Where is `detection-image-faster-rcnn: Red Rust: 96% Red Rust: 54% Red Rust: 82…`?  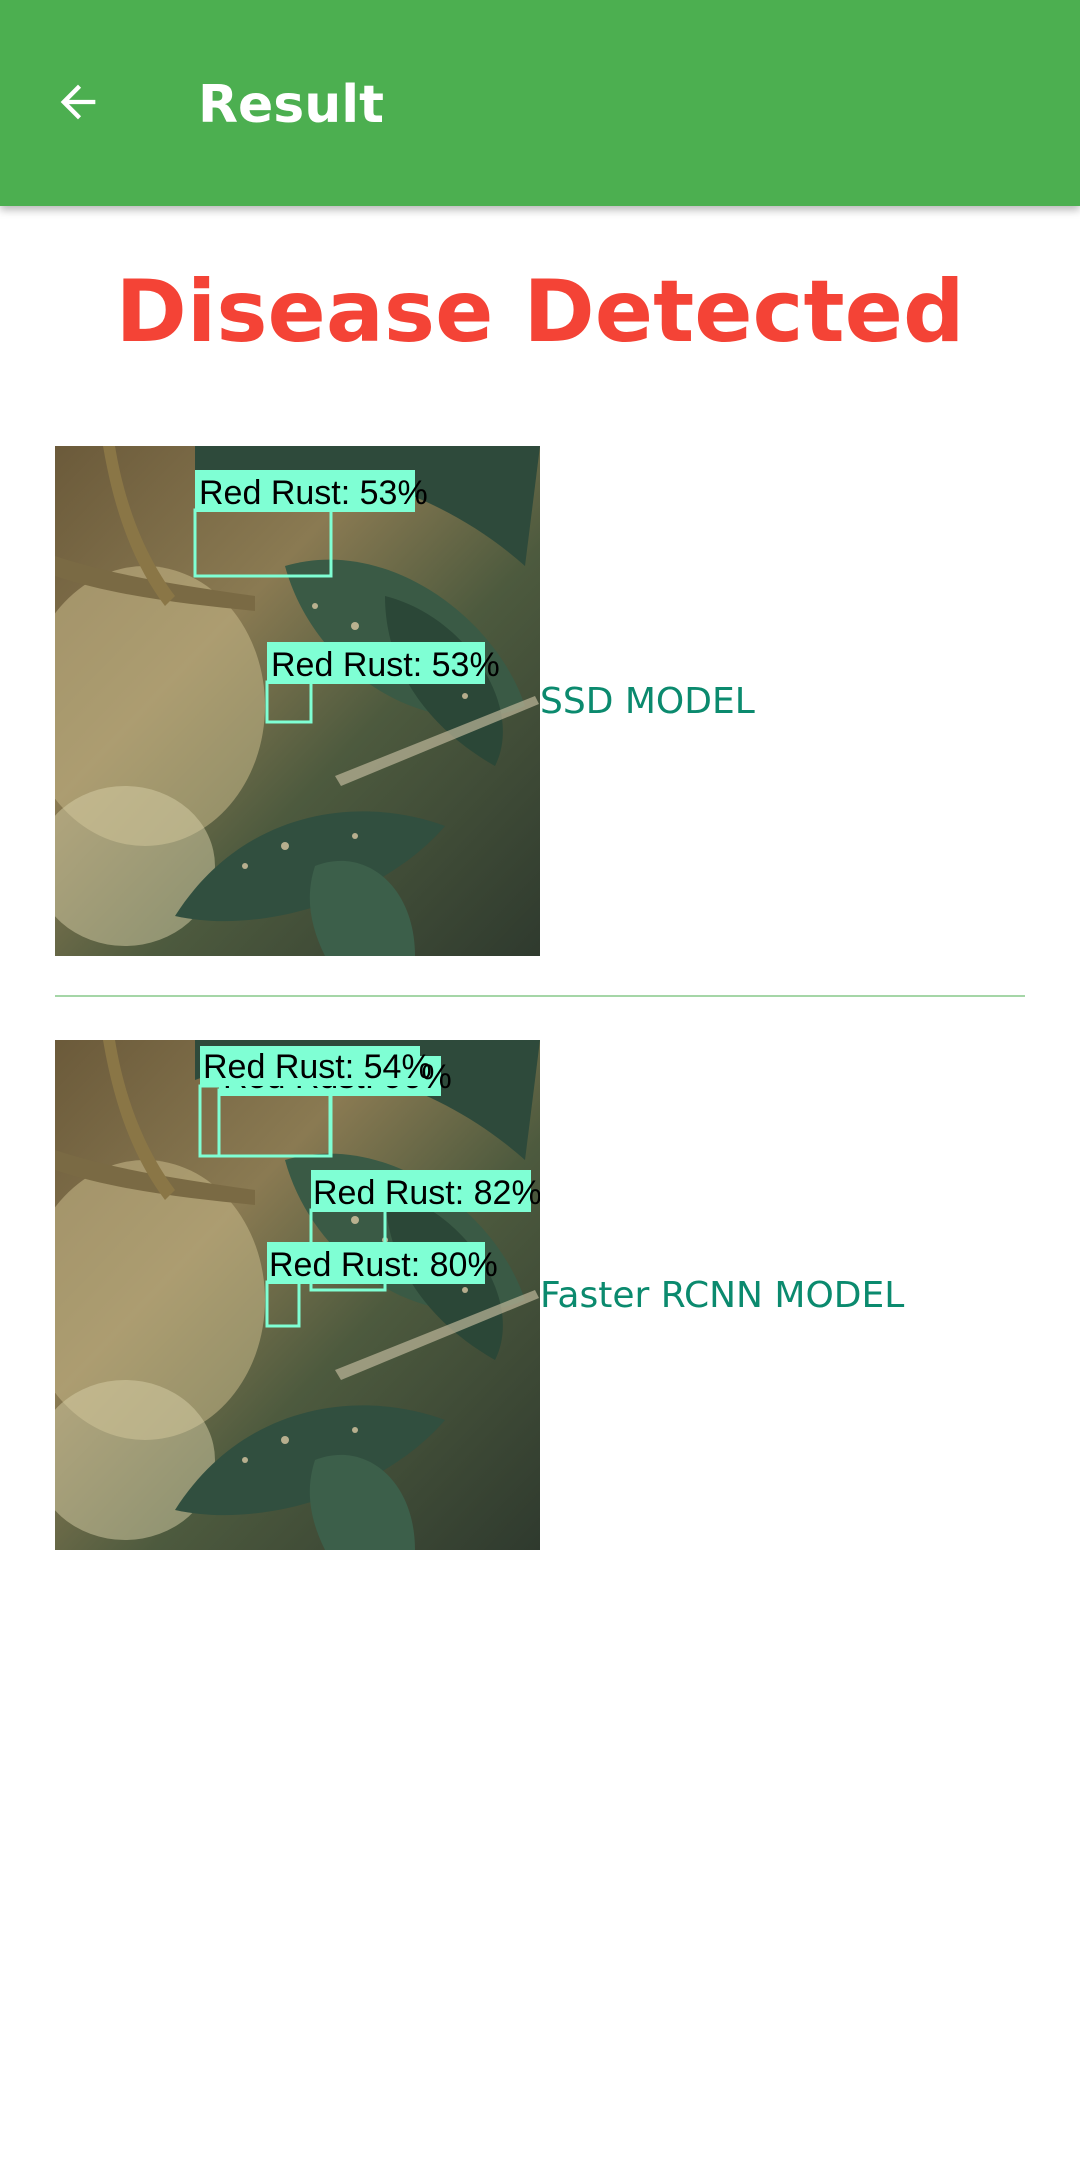 detection-image-faster-rcnn: Red Rust: 96% Red Rust: 54% Red Rust: 82… is located at coordinates (297, 1295).